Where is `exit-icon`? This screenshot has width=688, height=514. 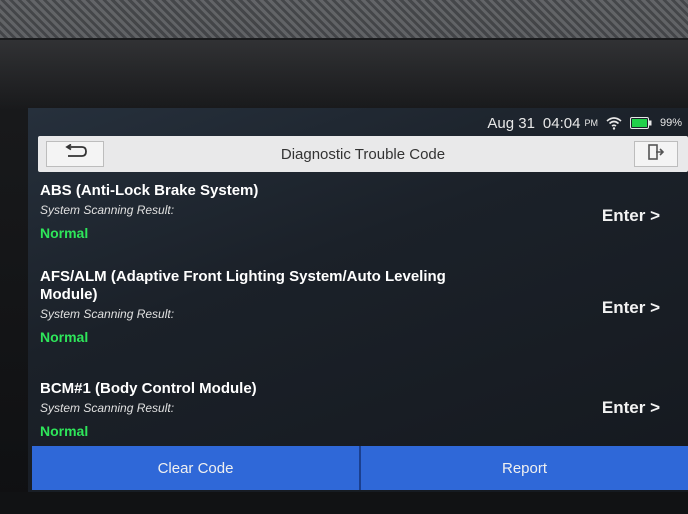
exit-icon is located at coordinates (656, 154).